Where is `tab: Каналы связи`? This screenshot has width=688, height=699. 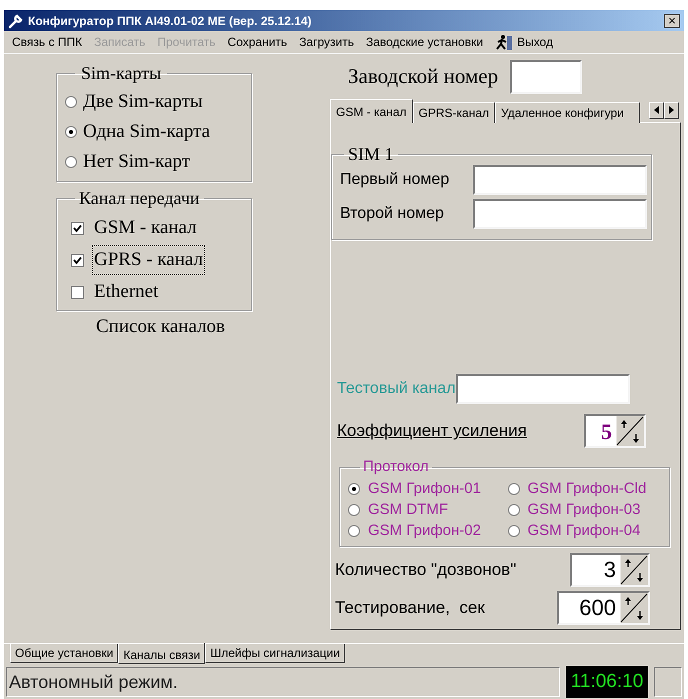
tab: Каналы связи is located at coordinates (162, 653).